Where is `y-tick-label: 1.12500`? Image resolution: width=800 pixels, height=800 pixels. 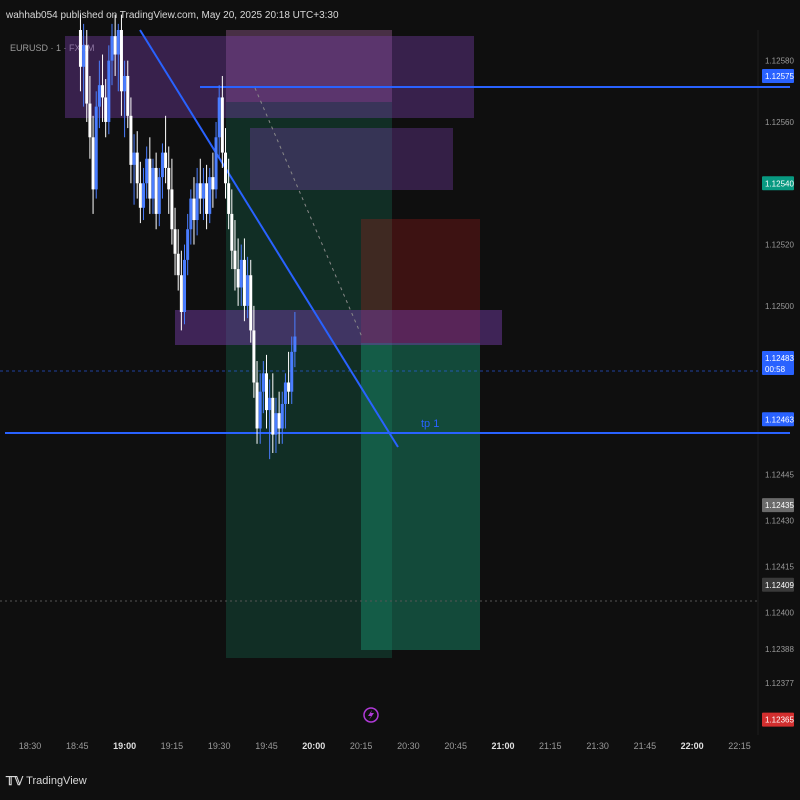 y-tick-label: 1.12500 is located at coordinates (779, 306).